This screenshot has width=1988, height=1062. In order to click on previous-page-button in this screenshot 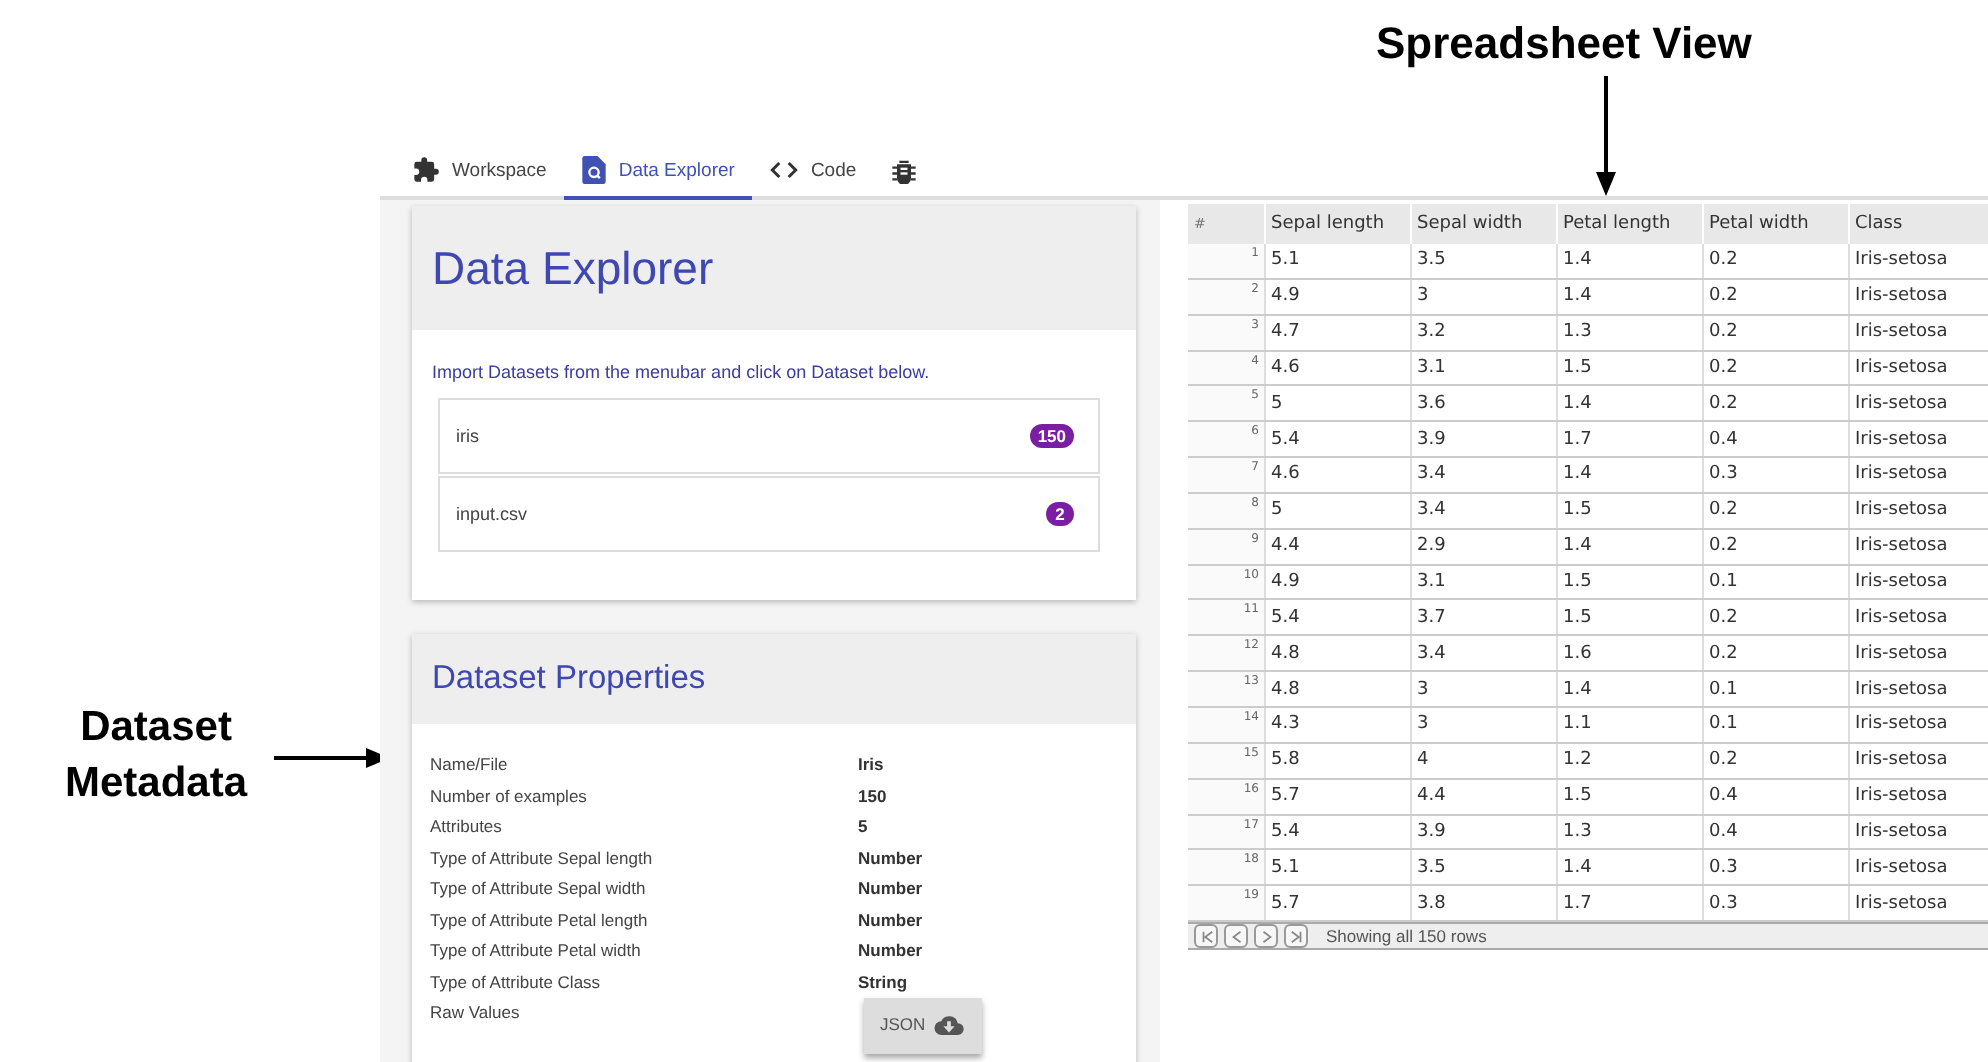, I will do `click(1236, 936)`.